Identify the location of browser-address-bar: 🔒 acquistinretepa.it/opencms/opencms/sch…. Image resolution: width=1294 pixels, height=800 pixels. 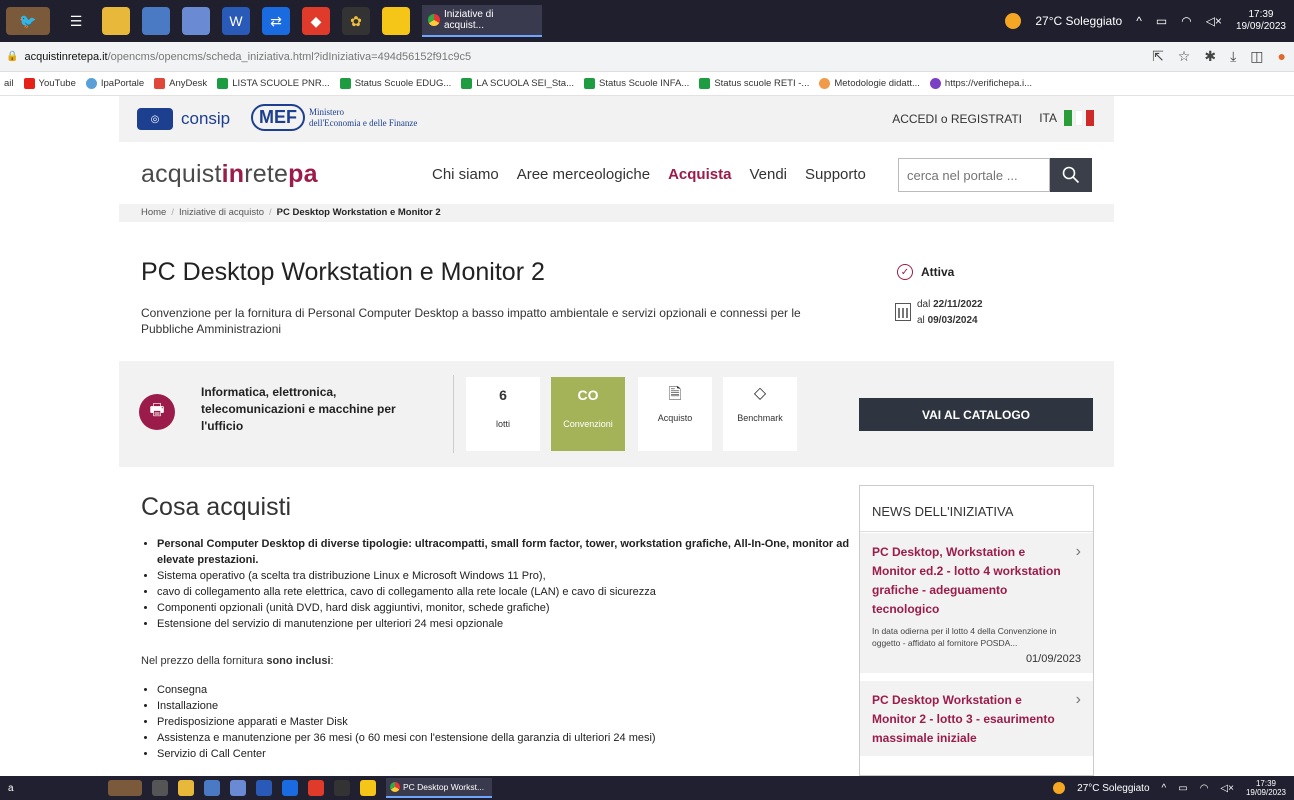
(647, 57).